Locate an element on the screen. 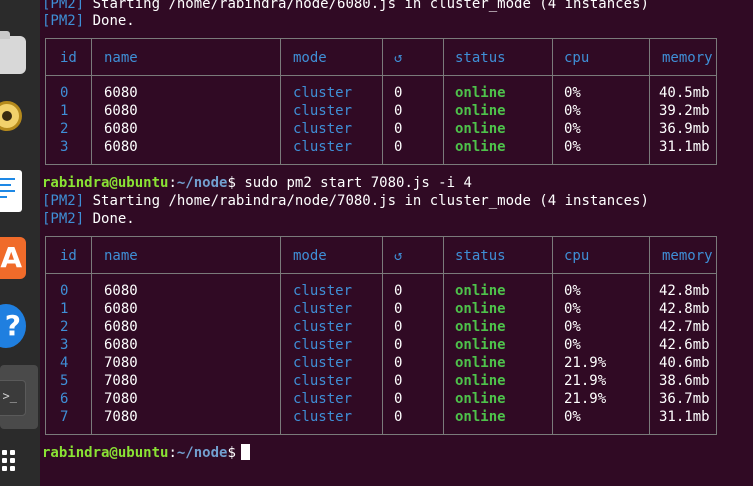 The height and width of the screenshot is (486, 753). terminal-icon: >_ is located at coordinates (13, 398).